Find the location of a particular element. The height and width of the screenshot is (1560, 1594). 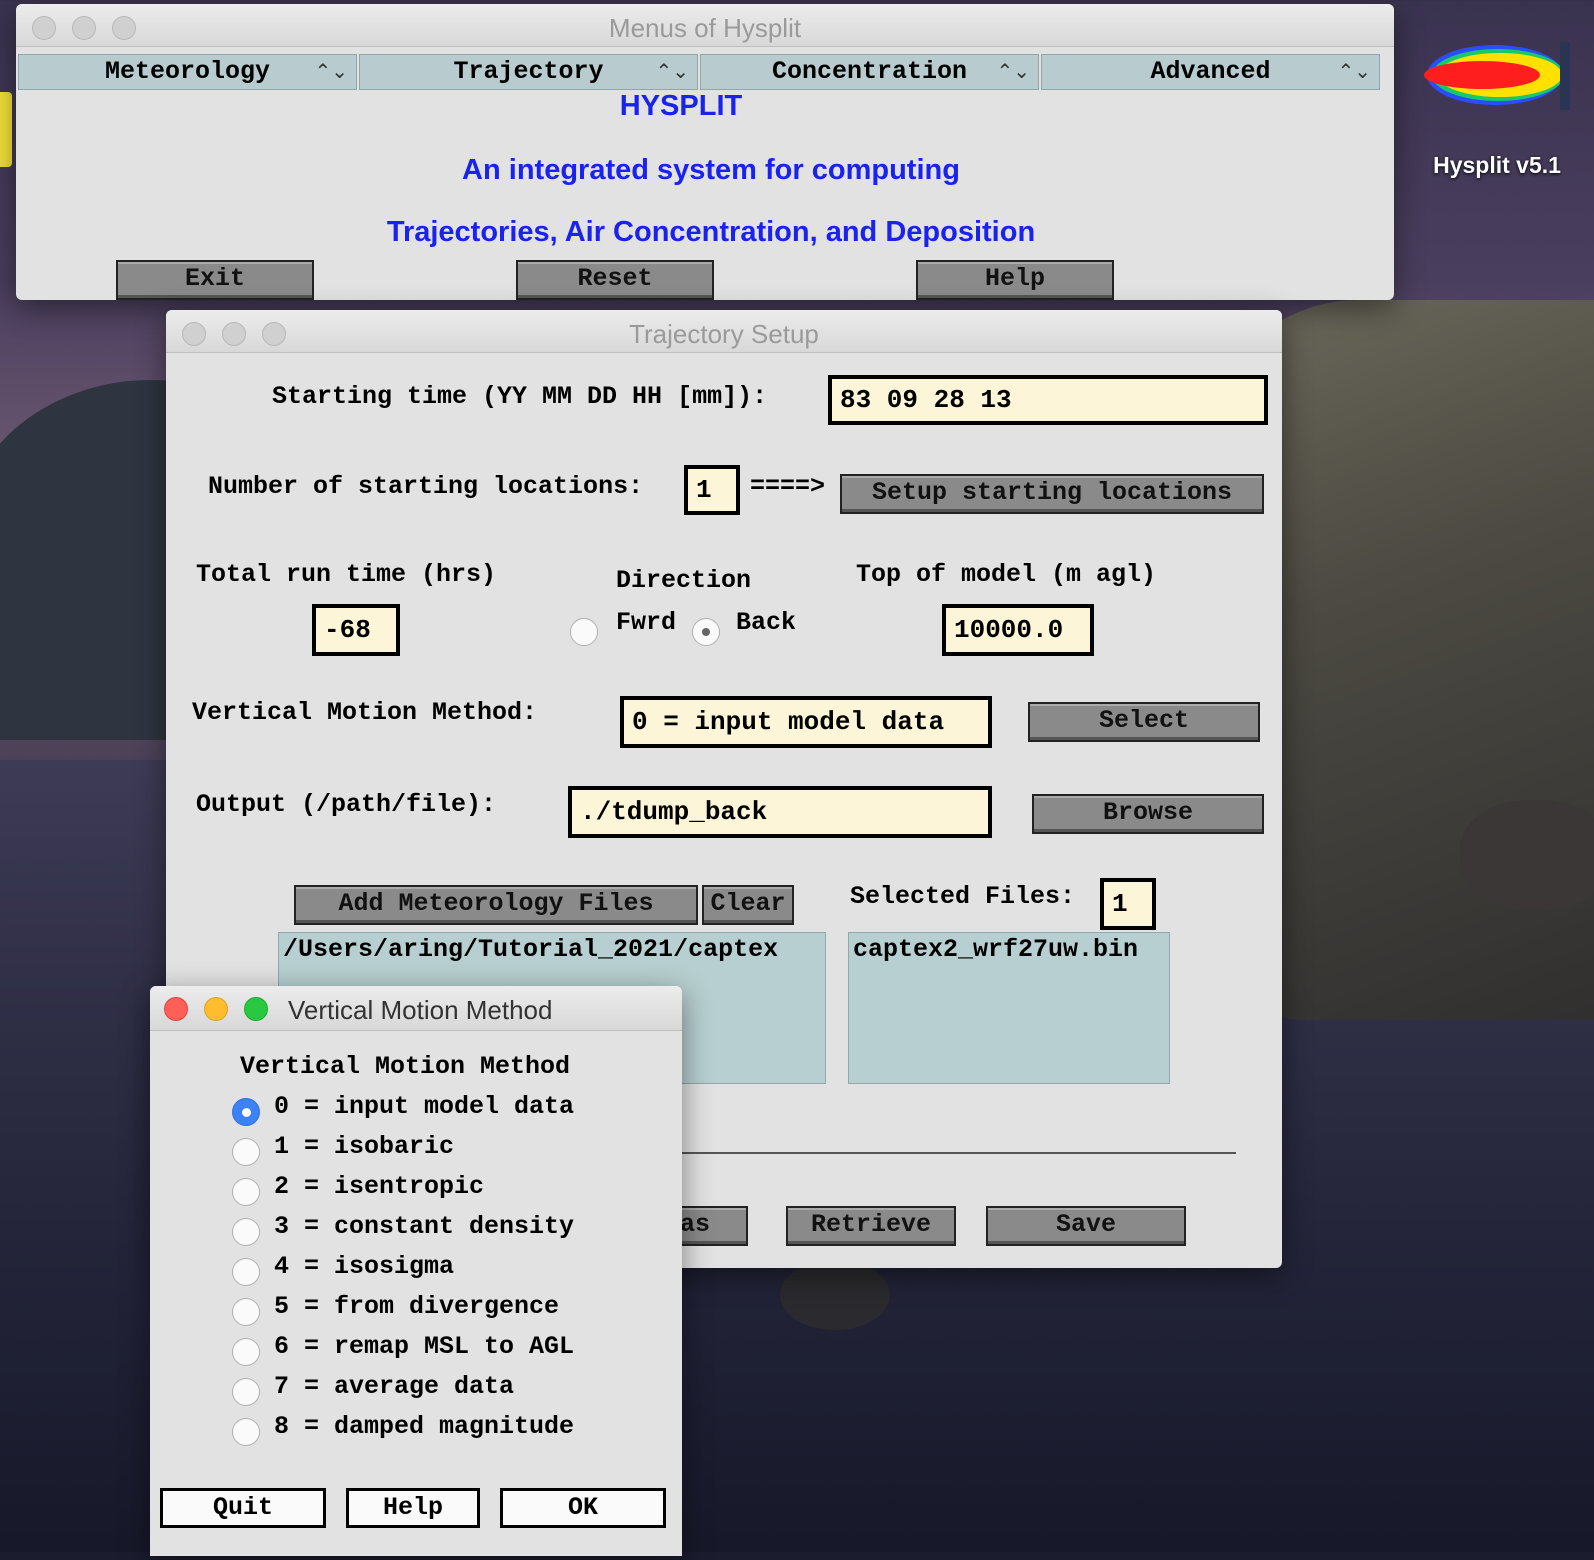

vertical-titlebar: Vertical Motion Method is located at coordinates (416, 1008).